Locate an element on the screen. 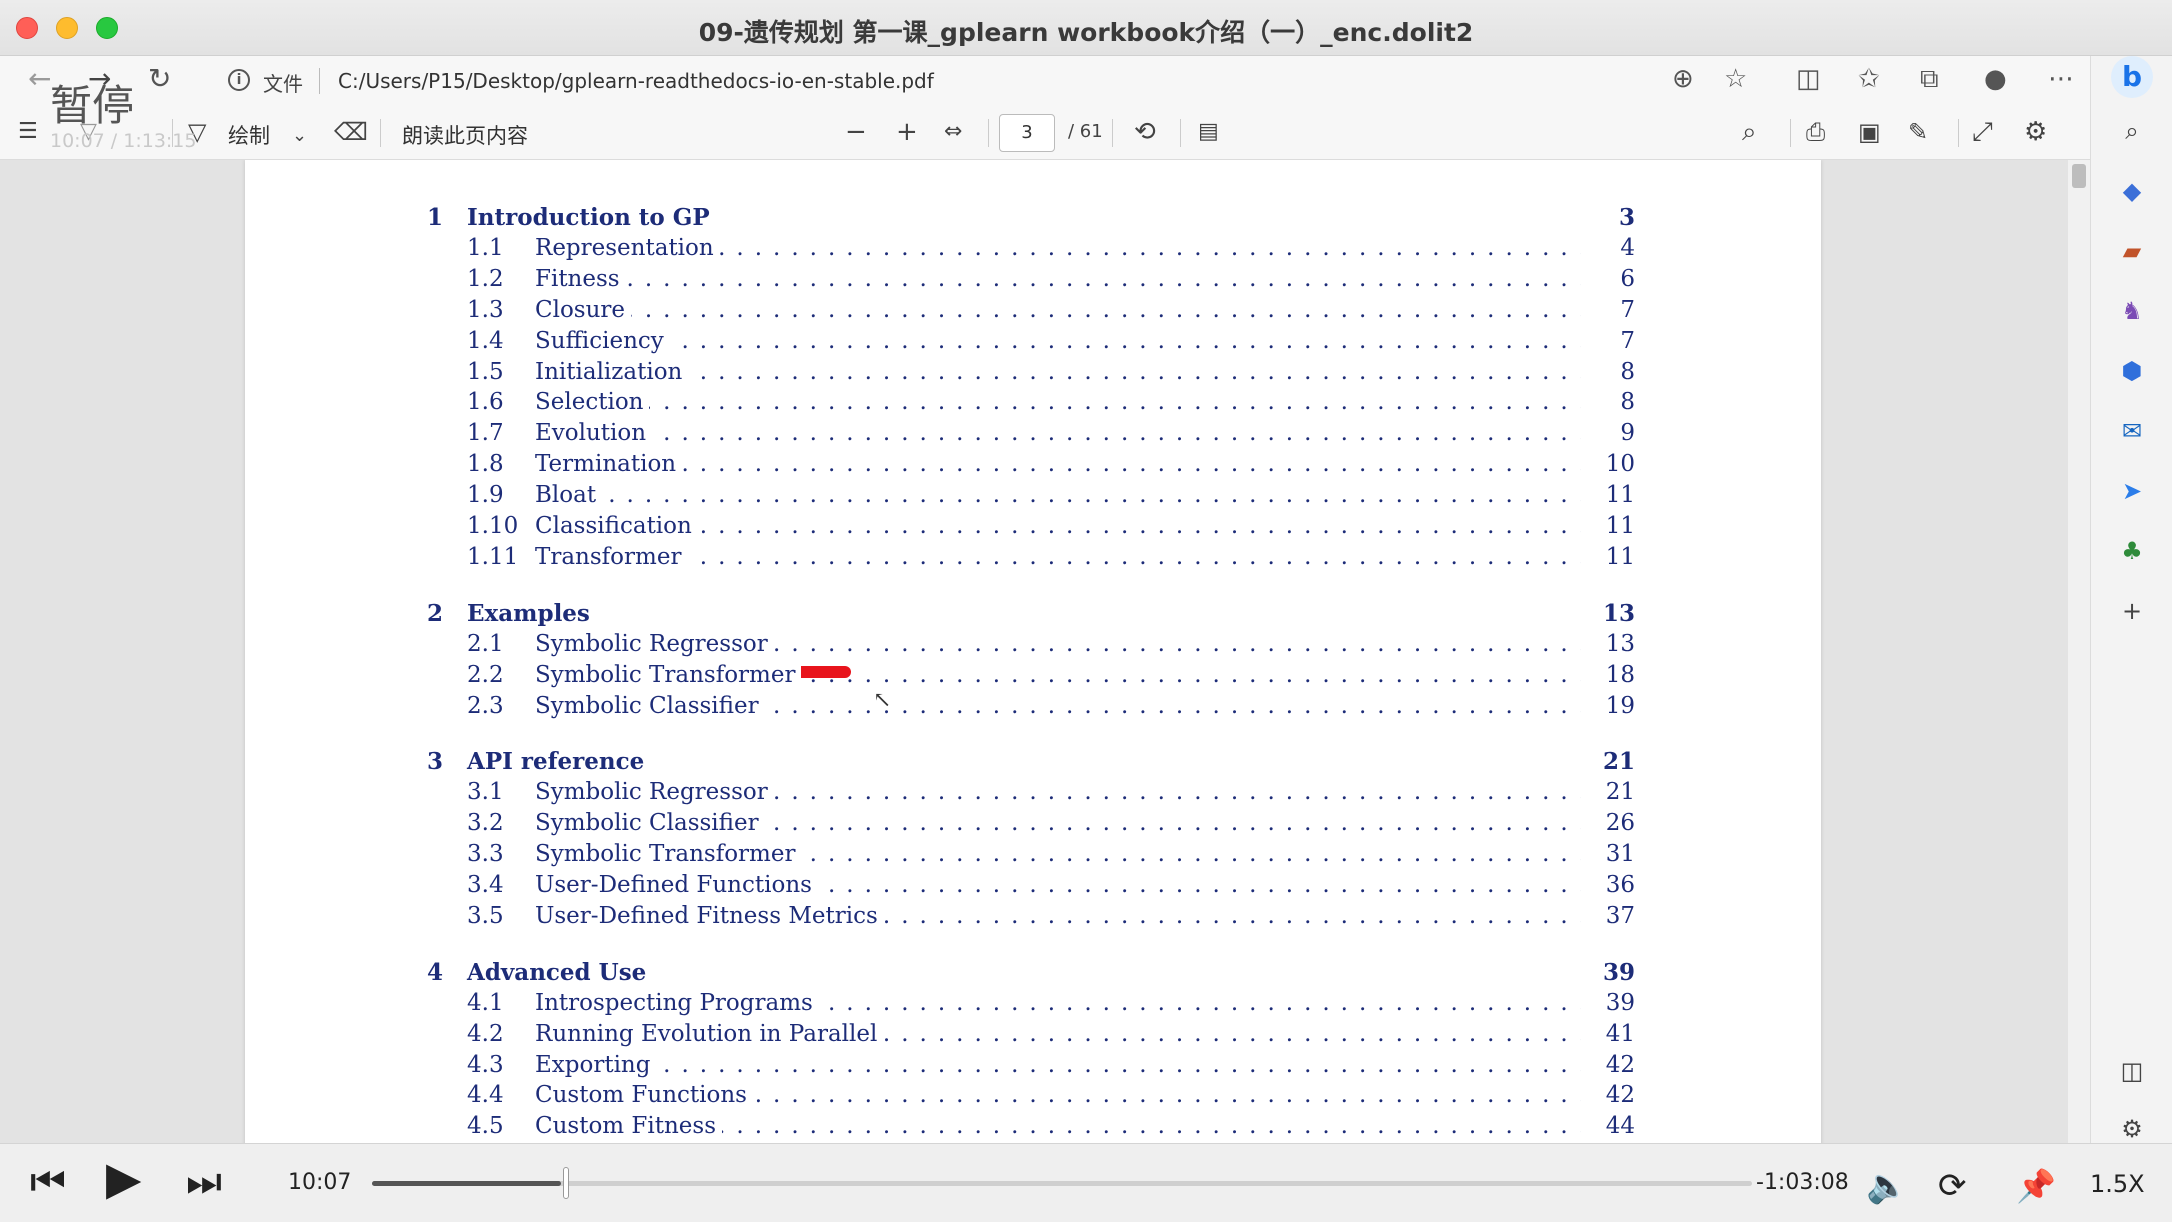  toc-chapter: 4 Advanced Use 39 is located at coordinates (1033, 974).